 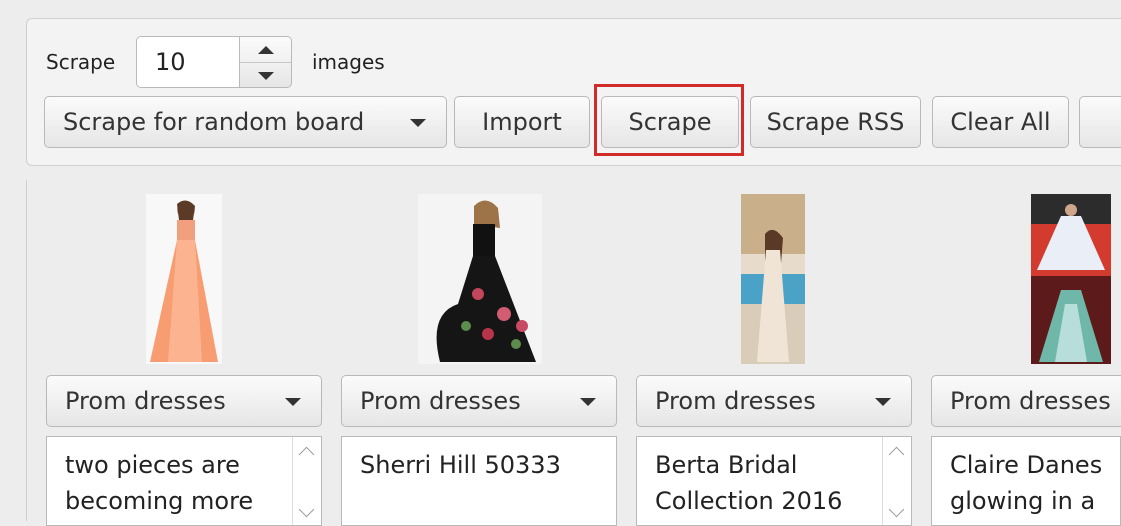 I want to click on board-select: Scrape for random board, so click(x=245, y=122).